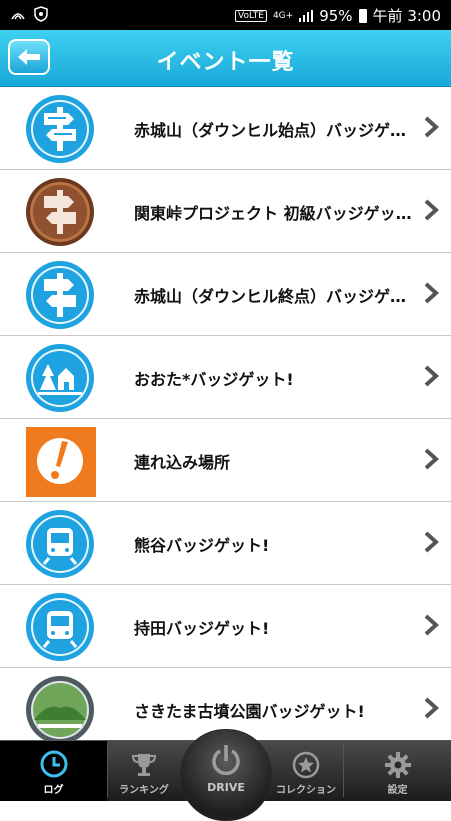  Describe the element at coordinates (225, 62) in the screenshot. I see `page-title: イベント一覧` at that location.